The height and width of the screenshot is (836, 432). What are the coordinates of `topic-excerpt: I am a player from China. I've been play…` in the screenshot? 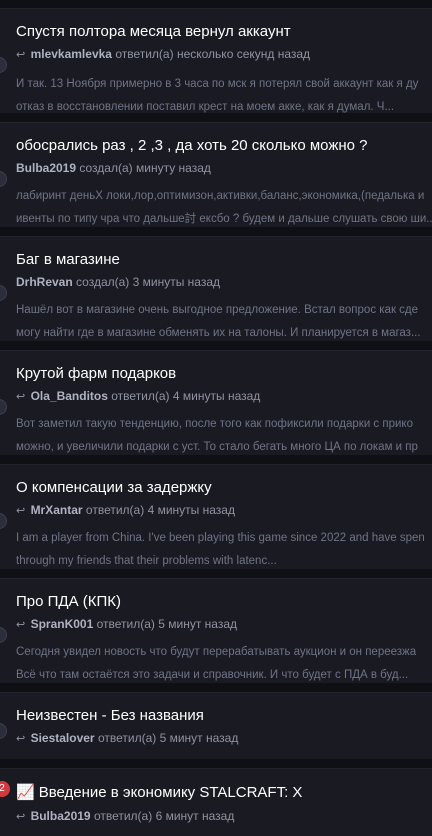 It's located at (224, 548).